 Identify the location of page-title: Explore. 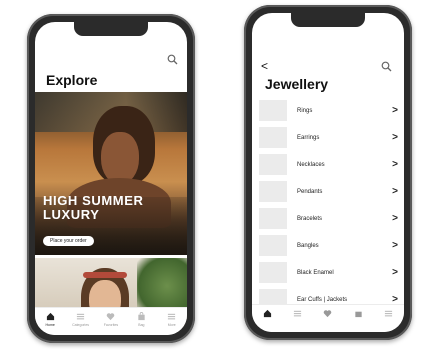
(72, 80).